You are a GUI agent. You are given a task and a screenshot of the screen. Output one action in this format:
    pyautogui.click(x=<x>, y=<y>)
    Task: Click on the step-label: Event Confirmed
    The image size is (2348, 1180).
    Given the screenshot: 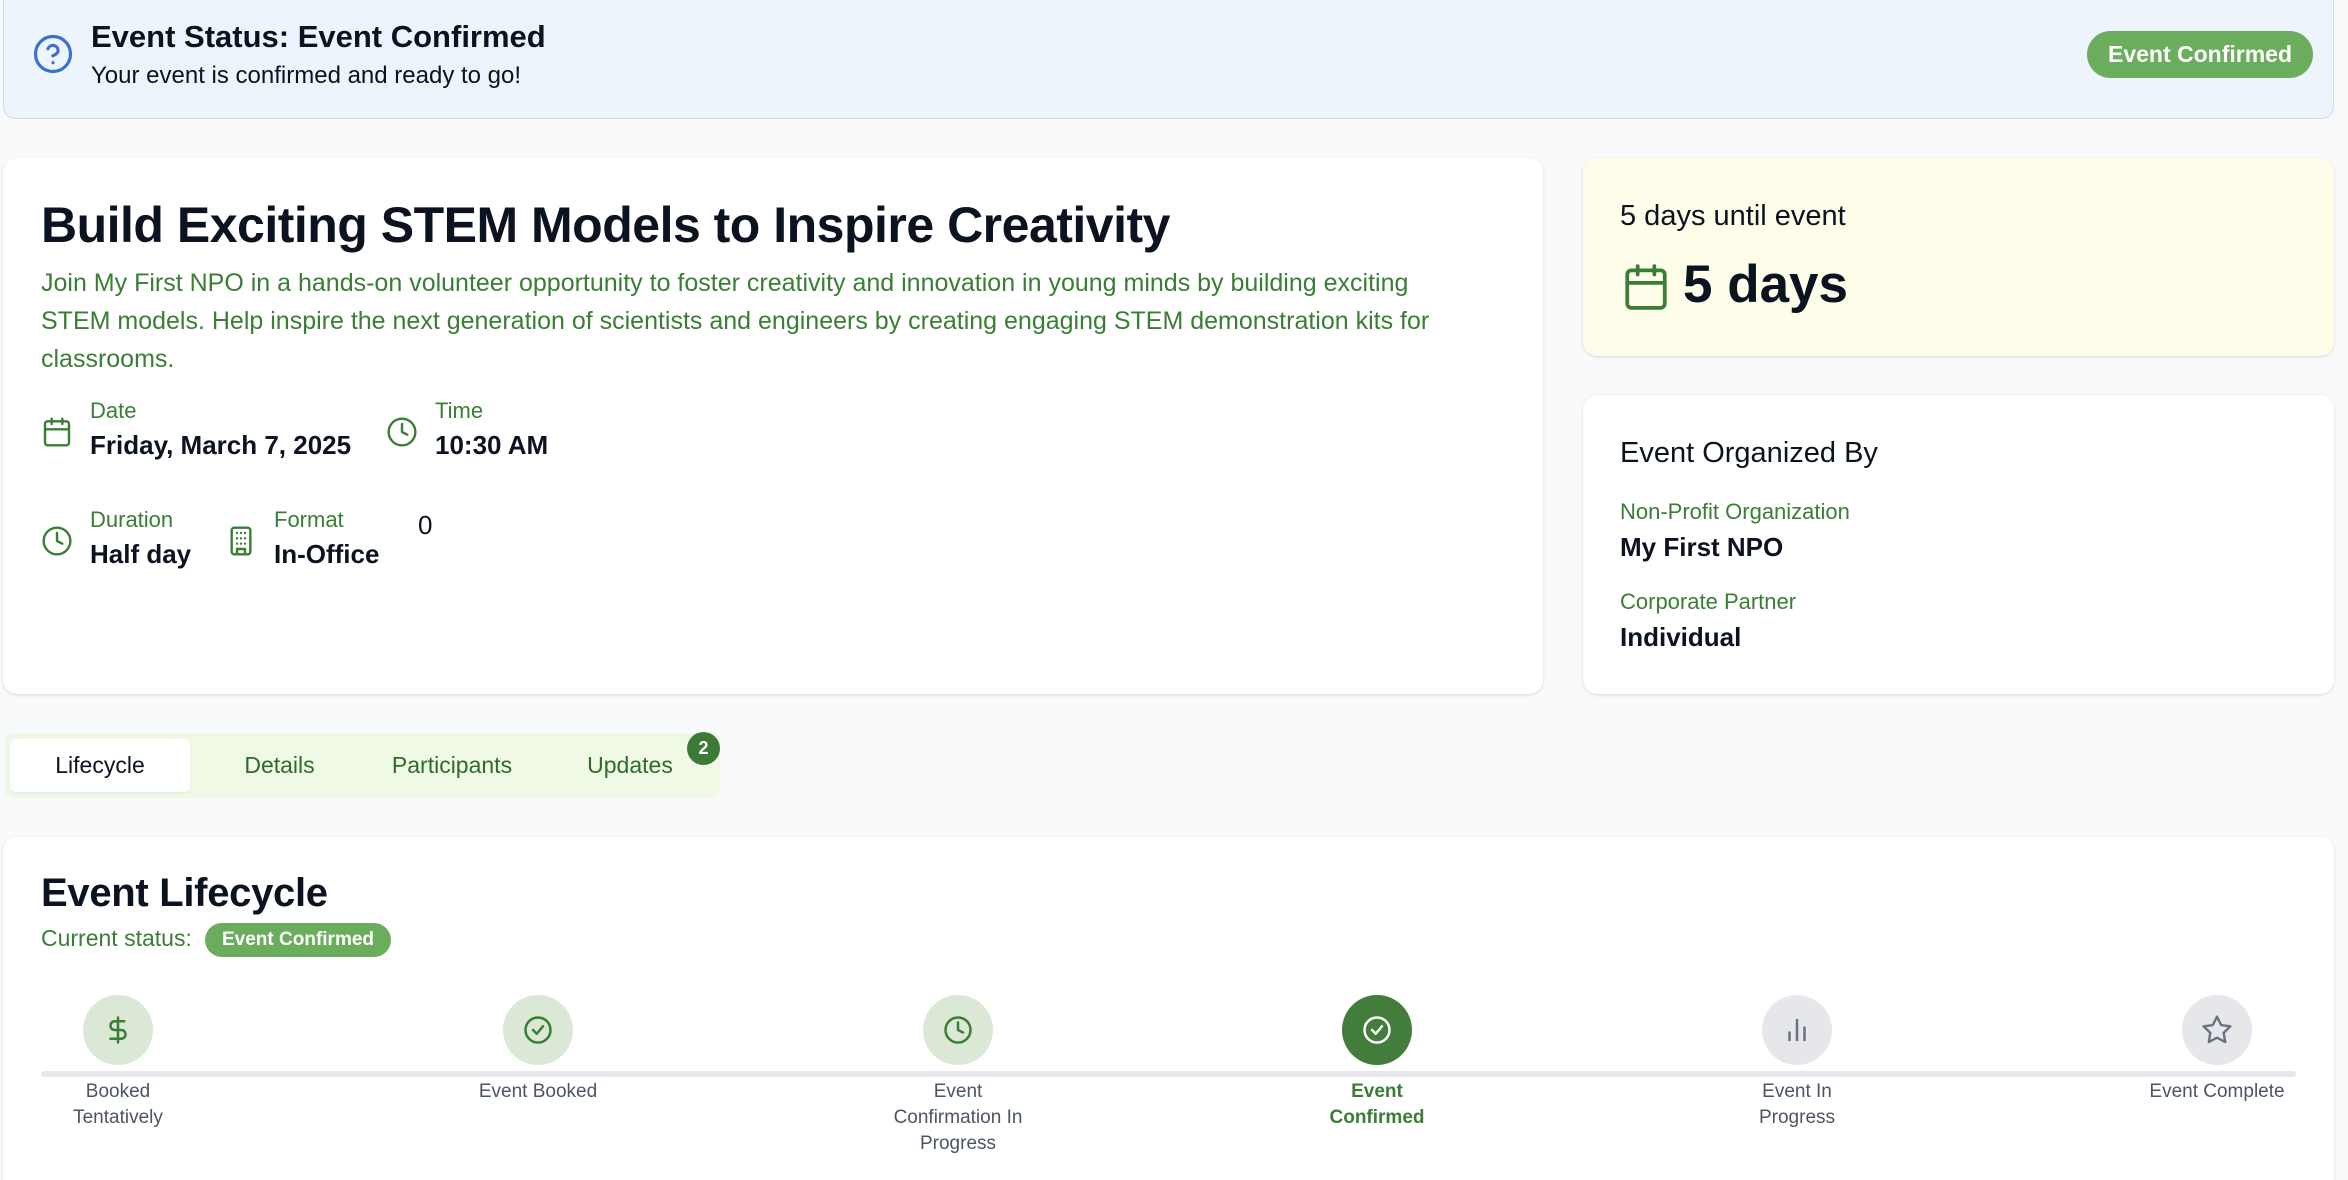 What is the action you would take?
    pyautogui.click(x=1377, y=1104)
    